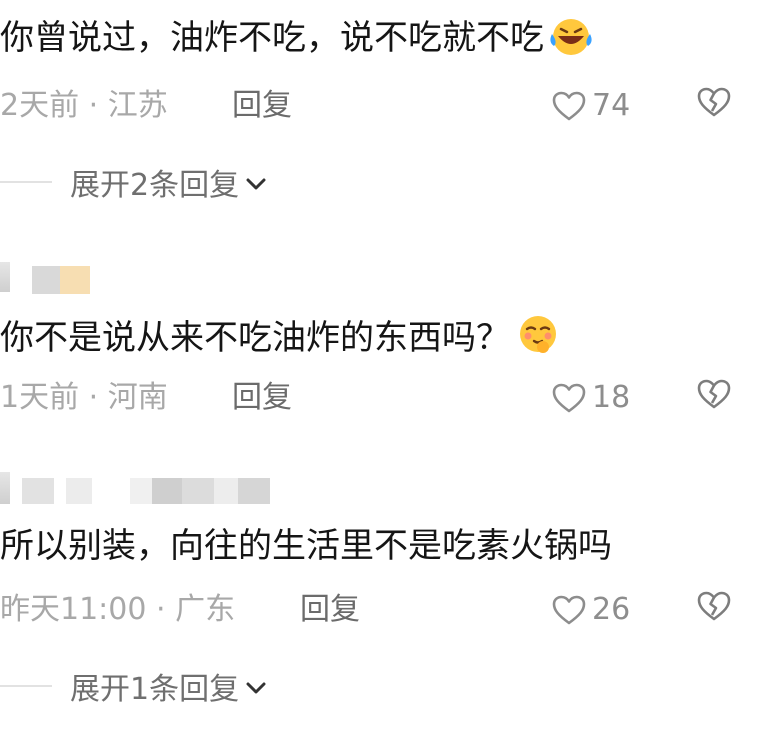 This screenshot has width=764, height=744. Describe the element at coordinates (611, 609) in the screenshot. I see `like-count: 26` at that location.